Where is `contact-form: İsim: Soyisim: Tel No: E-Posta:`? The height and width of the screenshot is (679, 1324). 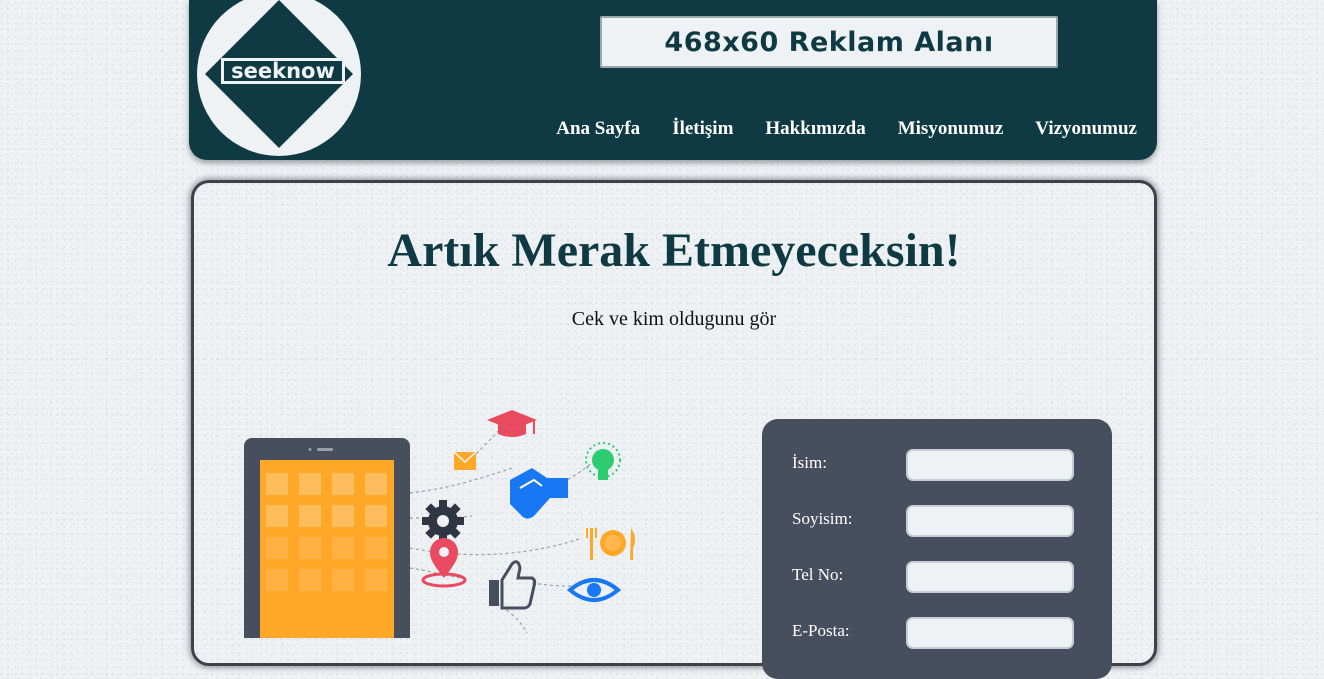
contact-form: İsim: Soyisim: Tel No: E-Posta: is located at coordinates (937, 549).